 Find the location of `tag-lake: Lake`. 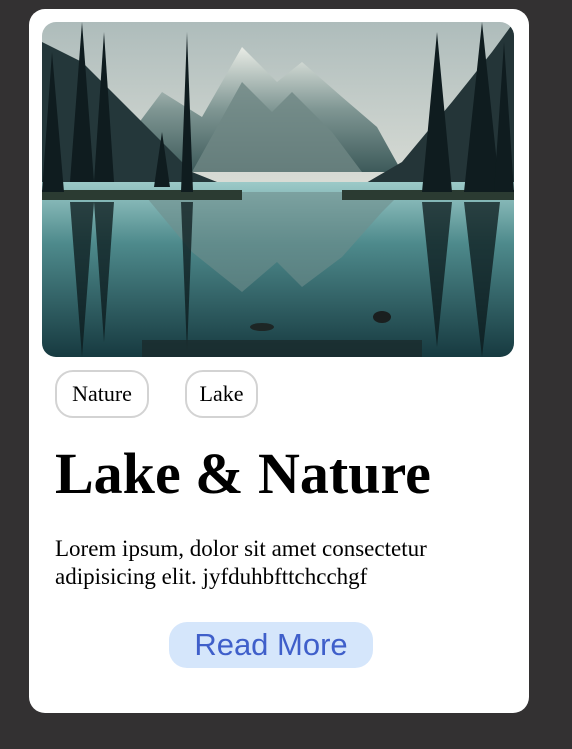

tag-lake: Lake is located at coordinates (221, 394).